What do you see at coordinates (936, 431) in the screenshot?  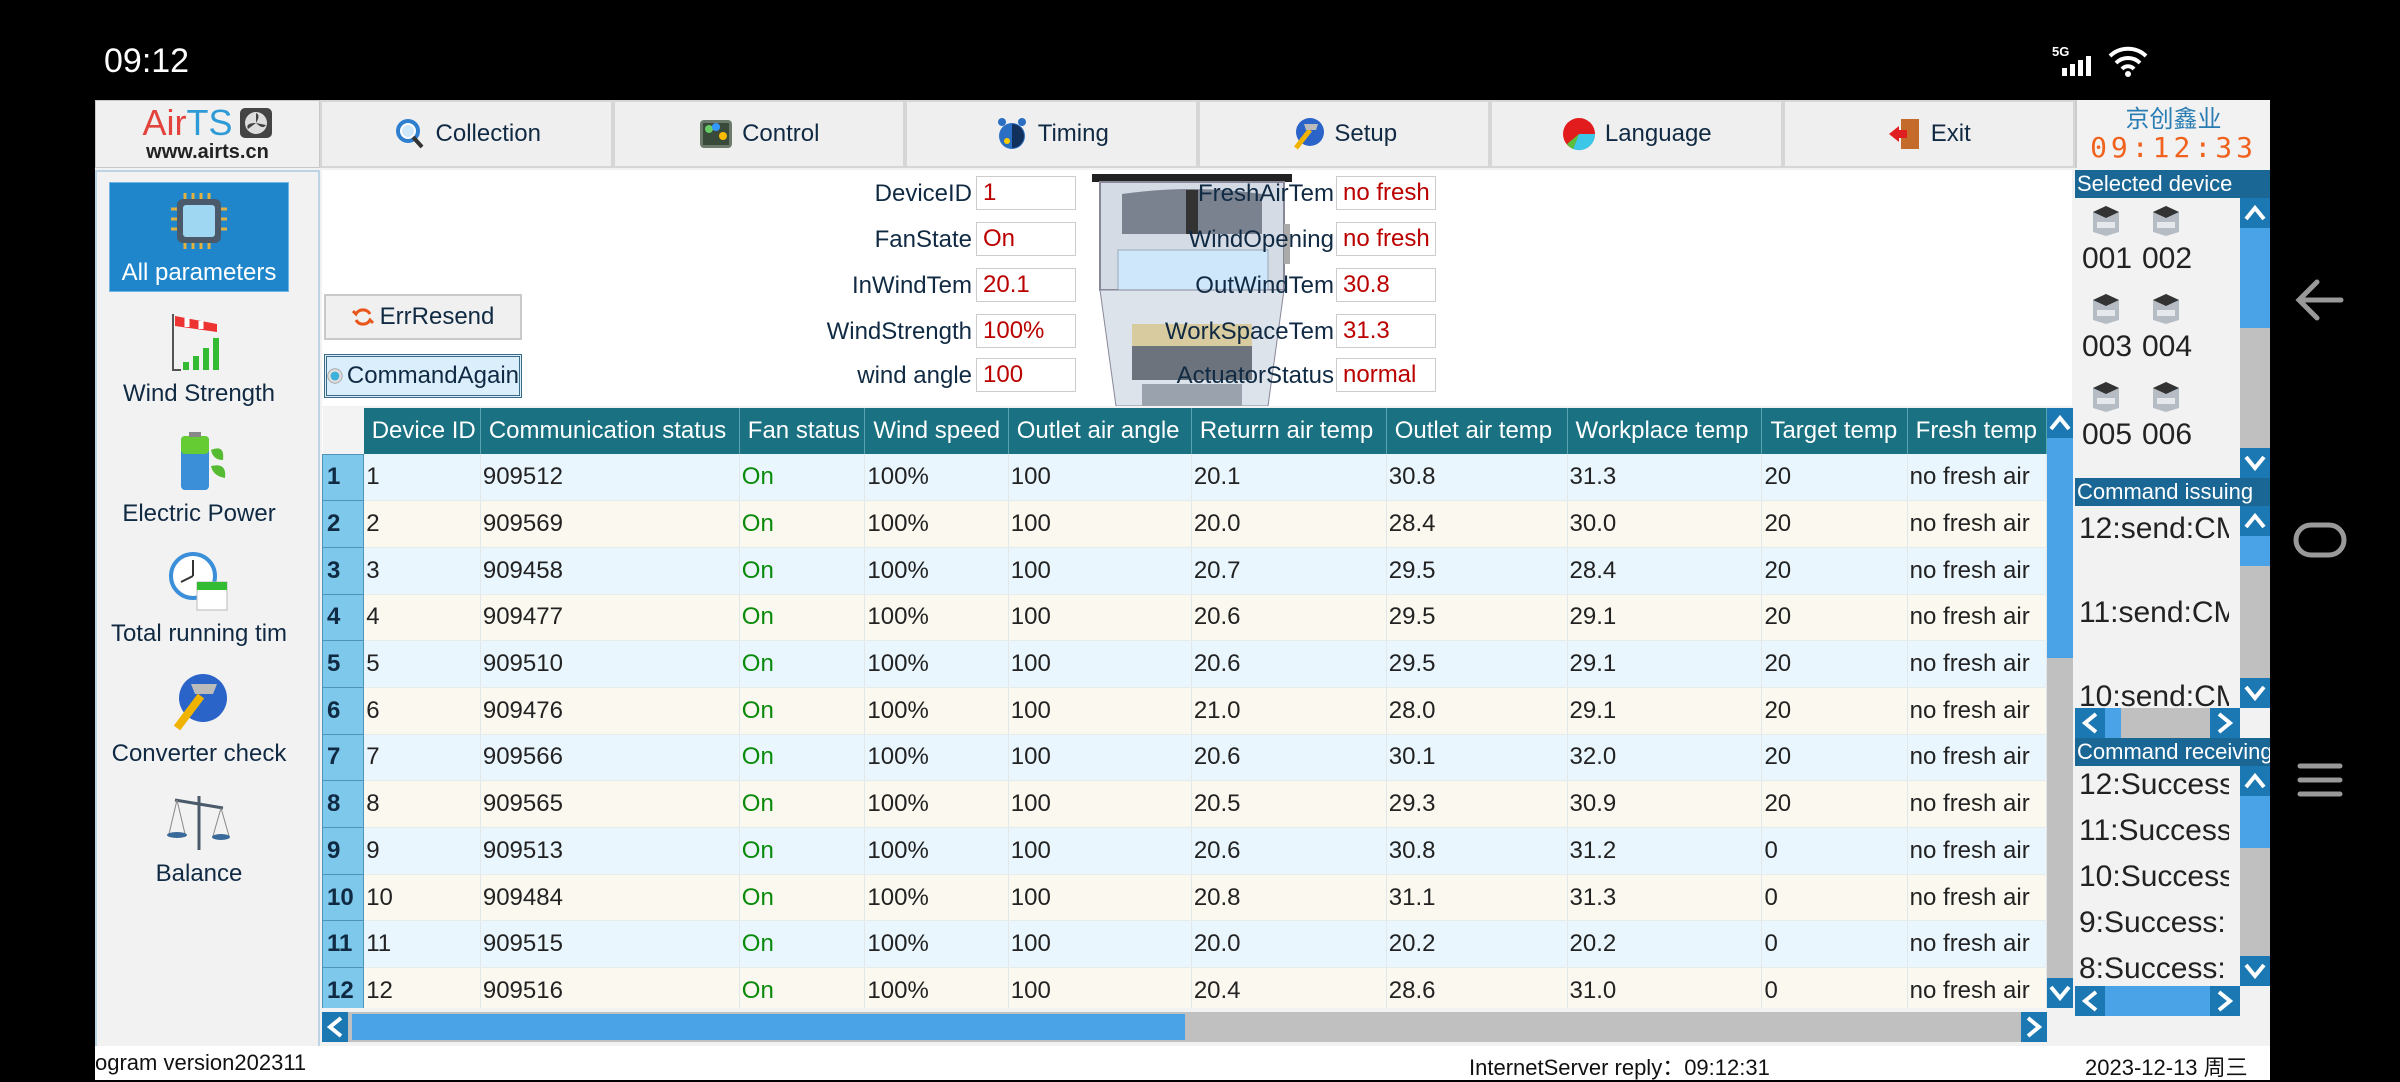 I see `column-header: Wind speed` at bounding box center [936, 431].